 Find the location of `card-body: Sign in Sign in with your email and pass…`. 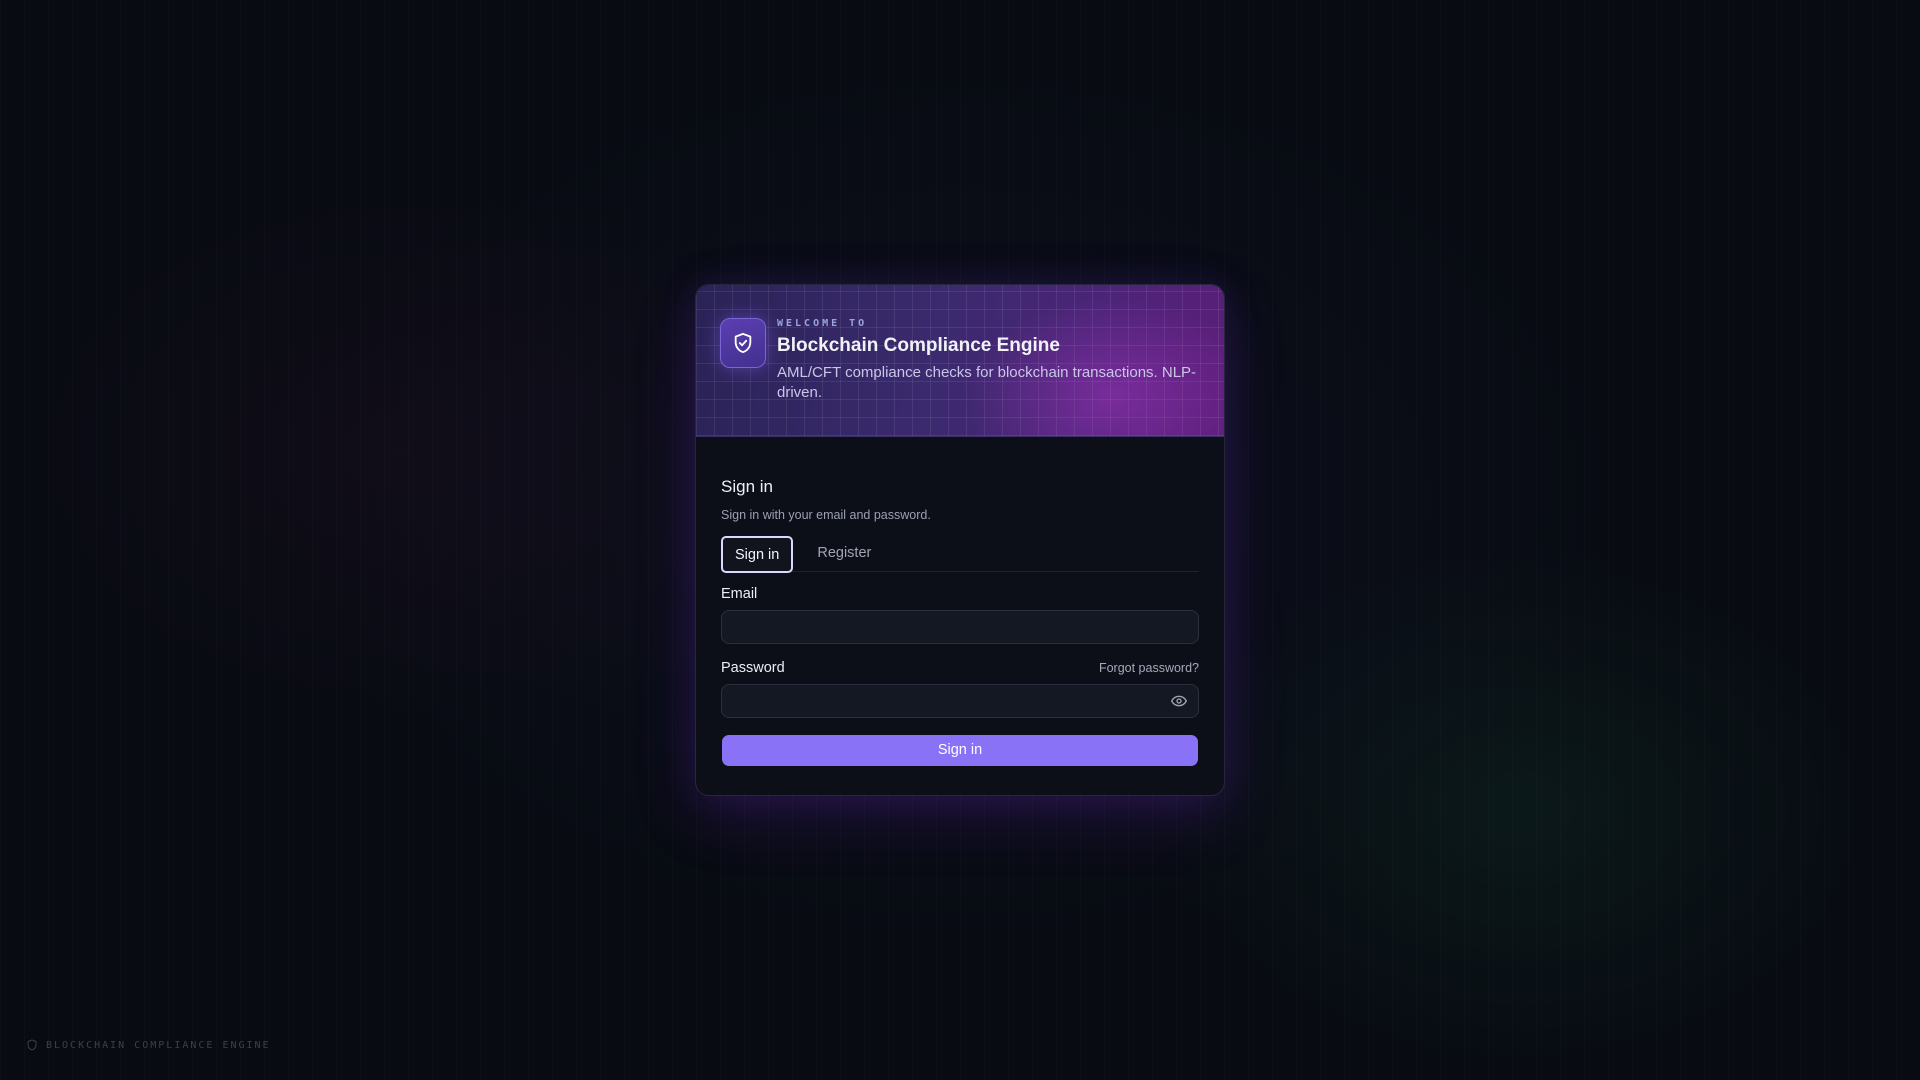

card-body: Sign in Sign in with your email and pass… is located at coordinates (960, 601).